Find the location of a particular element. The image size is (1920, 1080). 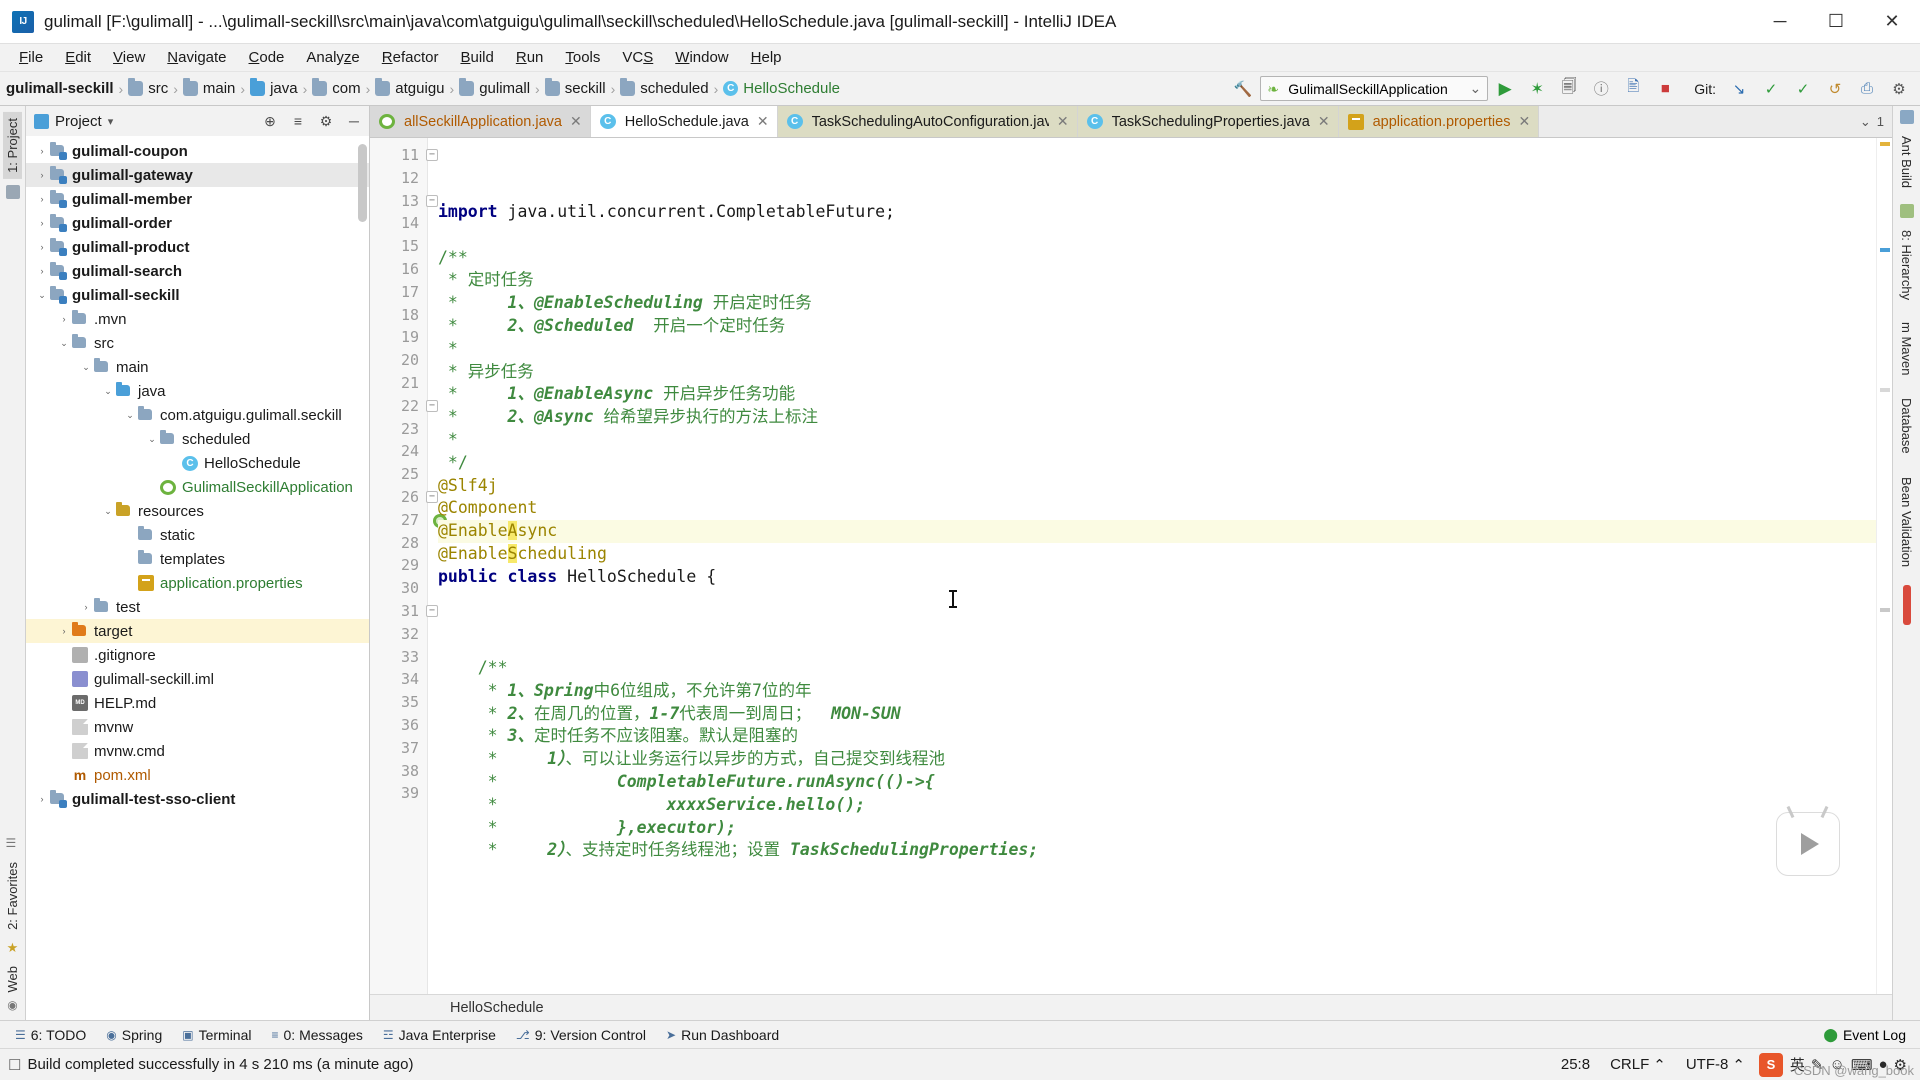

line-number-31: 31− is located at coordinates (404, 611).